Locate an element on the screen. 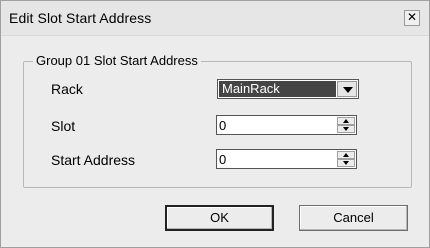  title-bar: Edit Slot Start Address ✕ is located at coordinates (215, 18).